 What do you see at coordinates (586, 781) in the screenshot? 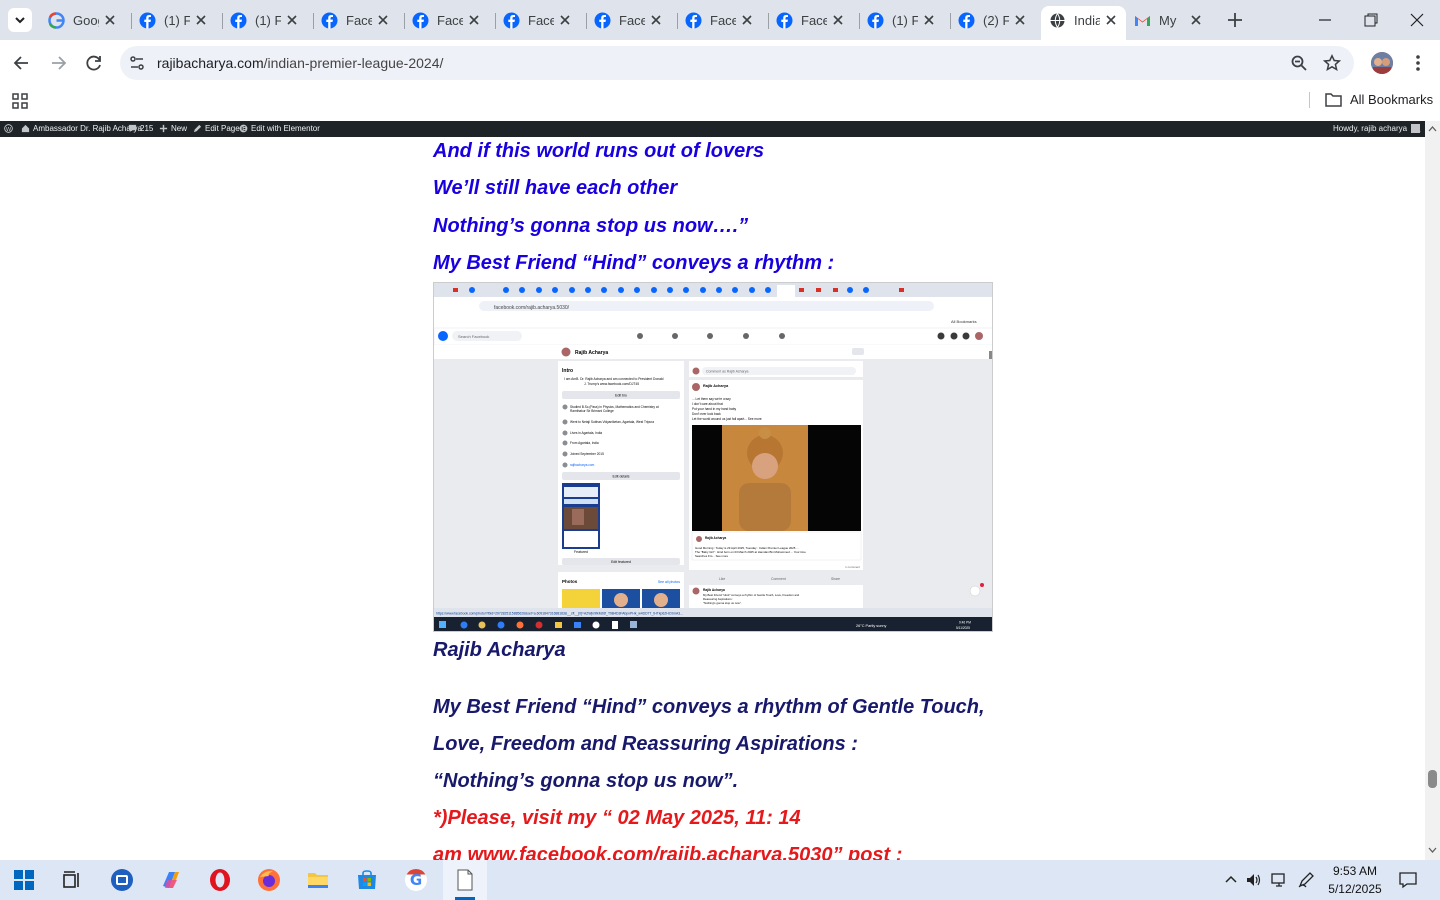
I see `paragraph-line: “Nothing’s gonna stop us now”.` at bounding box center [586, 781].